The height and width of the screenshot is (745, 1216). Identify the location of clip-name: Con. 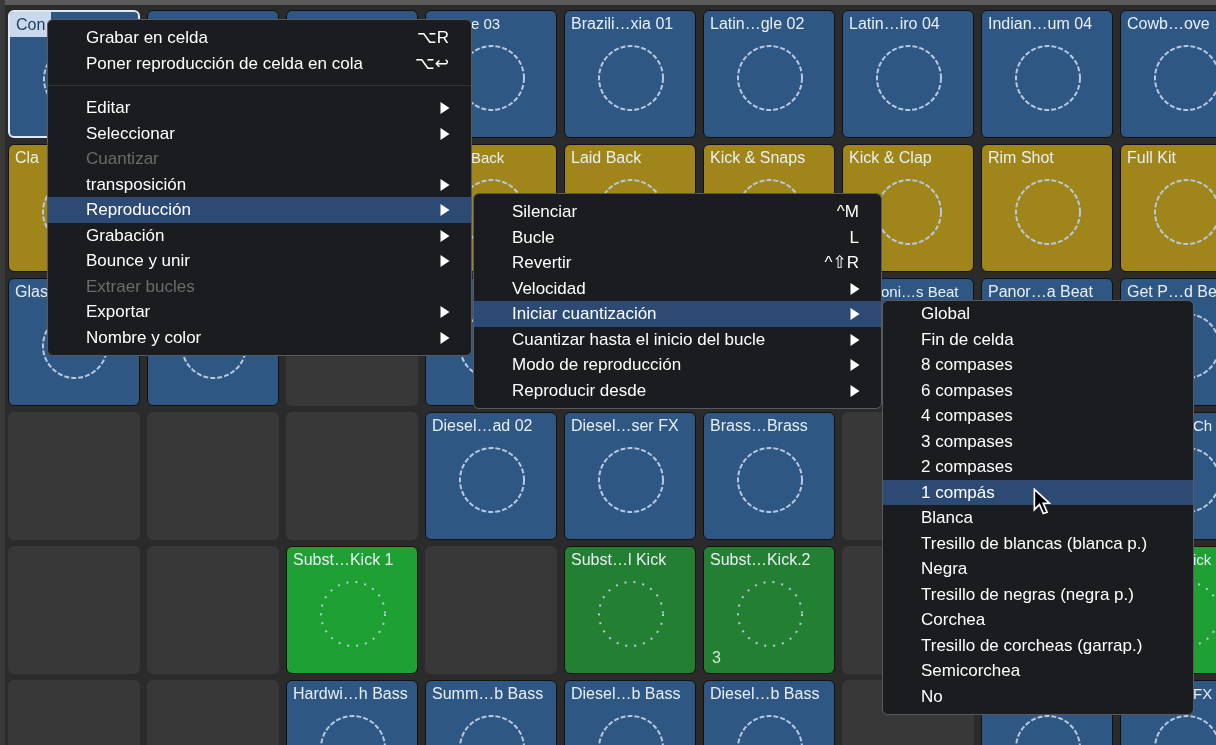
(31, 24).